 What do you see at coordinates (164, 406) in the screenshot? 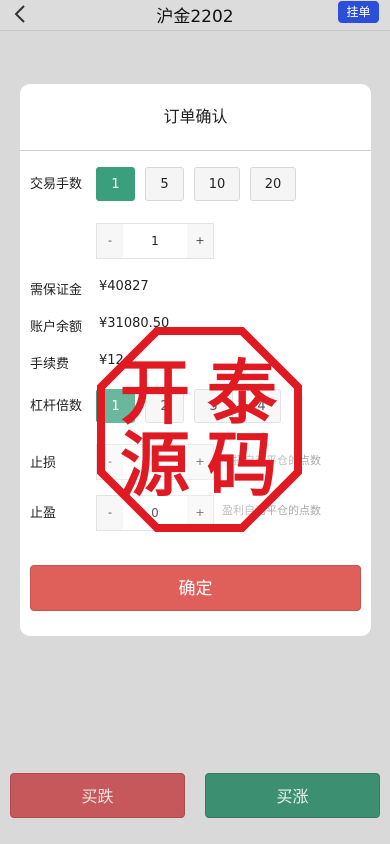
I see `leverage-option: 2` at bounding box center [164, 406].